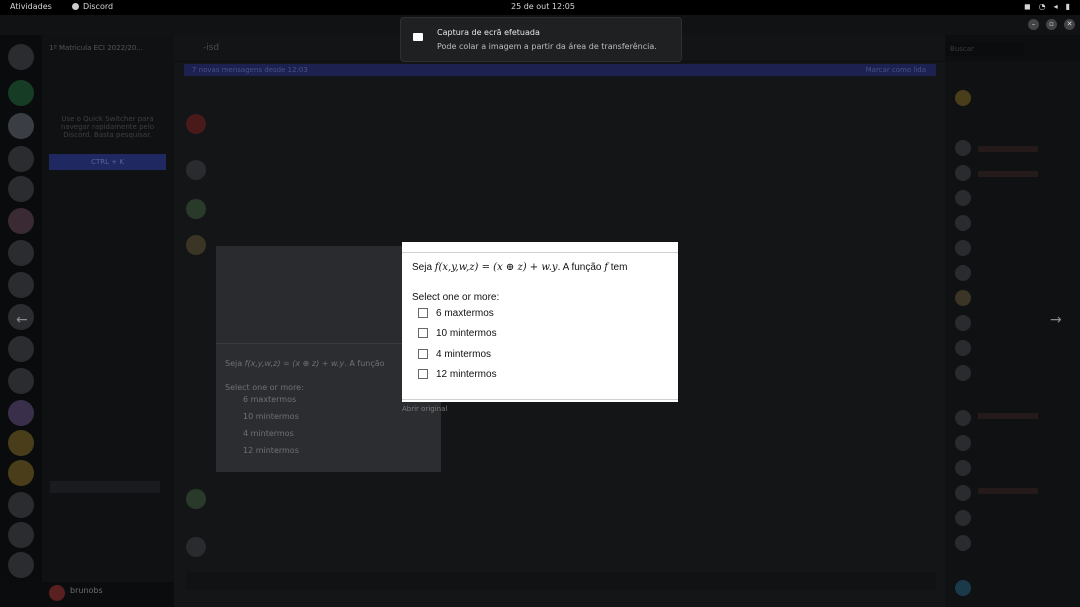 This screenshot has height=607, width=1080. What do you see at coordinates (98, 6) in the screenshot?
I see `app-name: Discord` at bounding box center [98, 6].